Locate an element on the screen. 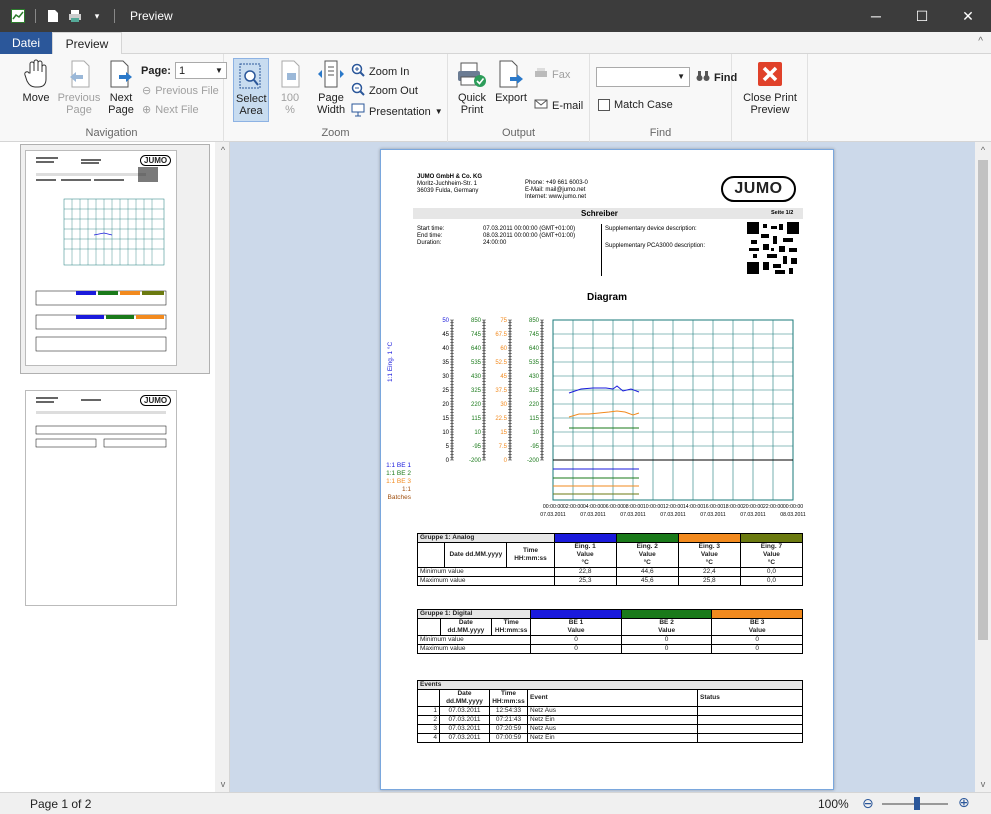  next-page-label: Next Page is located at coordinates (121, 104).